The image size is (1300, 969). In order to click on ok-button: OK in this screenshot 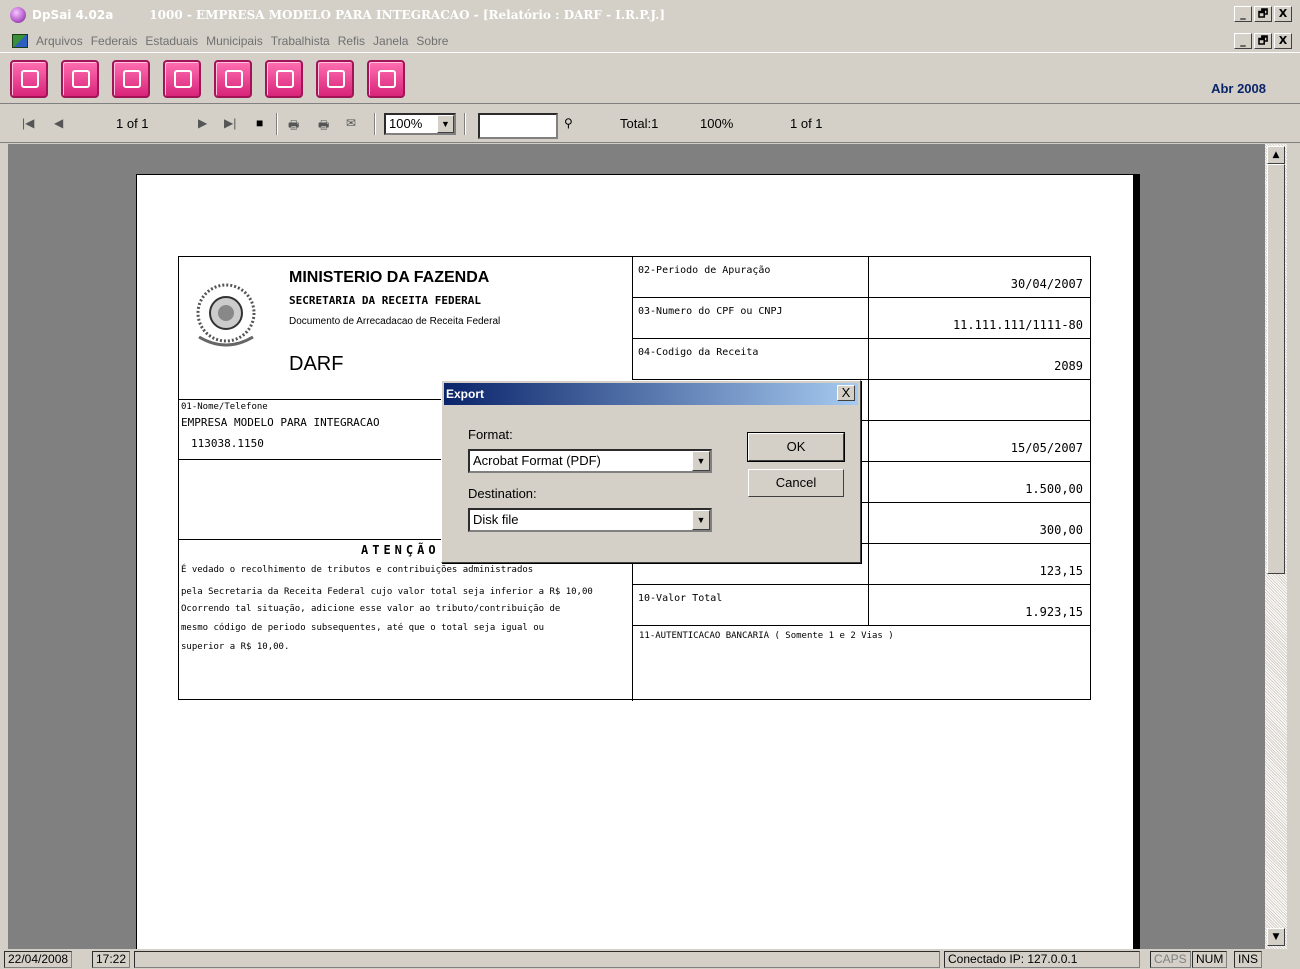, I will do `click(796, 447)`.